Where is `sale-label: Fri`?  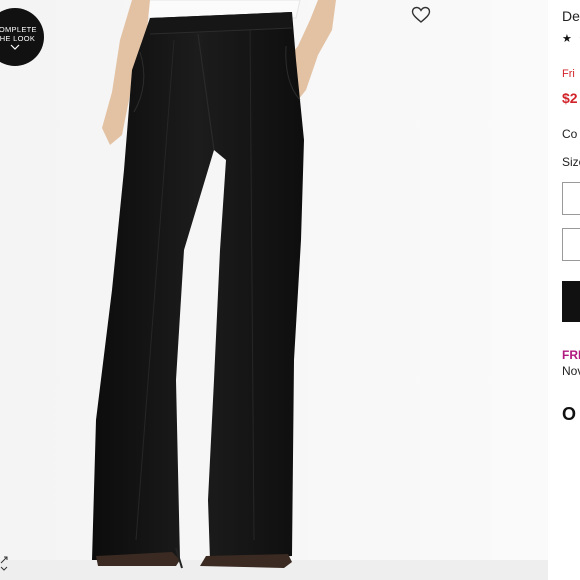 sale-label: Fri is located at coordinates (568, 74).